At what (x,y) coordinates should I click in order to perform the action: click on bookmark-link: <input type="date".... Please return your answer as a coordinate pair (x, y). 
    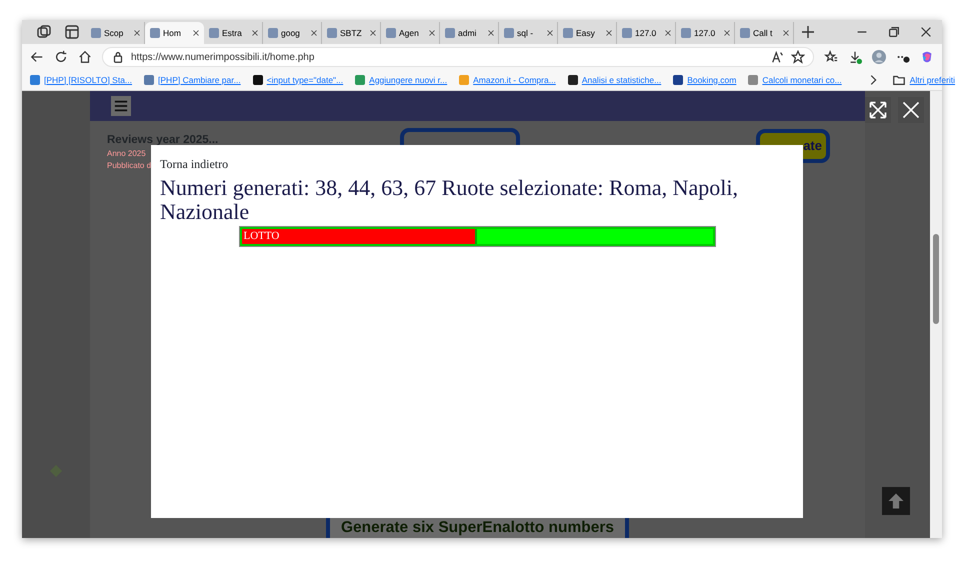
    Looking at the image, I should click on (298, 80).